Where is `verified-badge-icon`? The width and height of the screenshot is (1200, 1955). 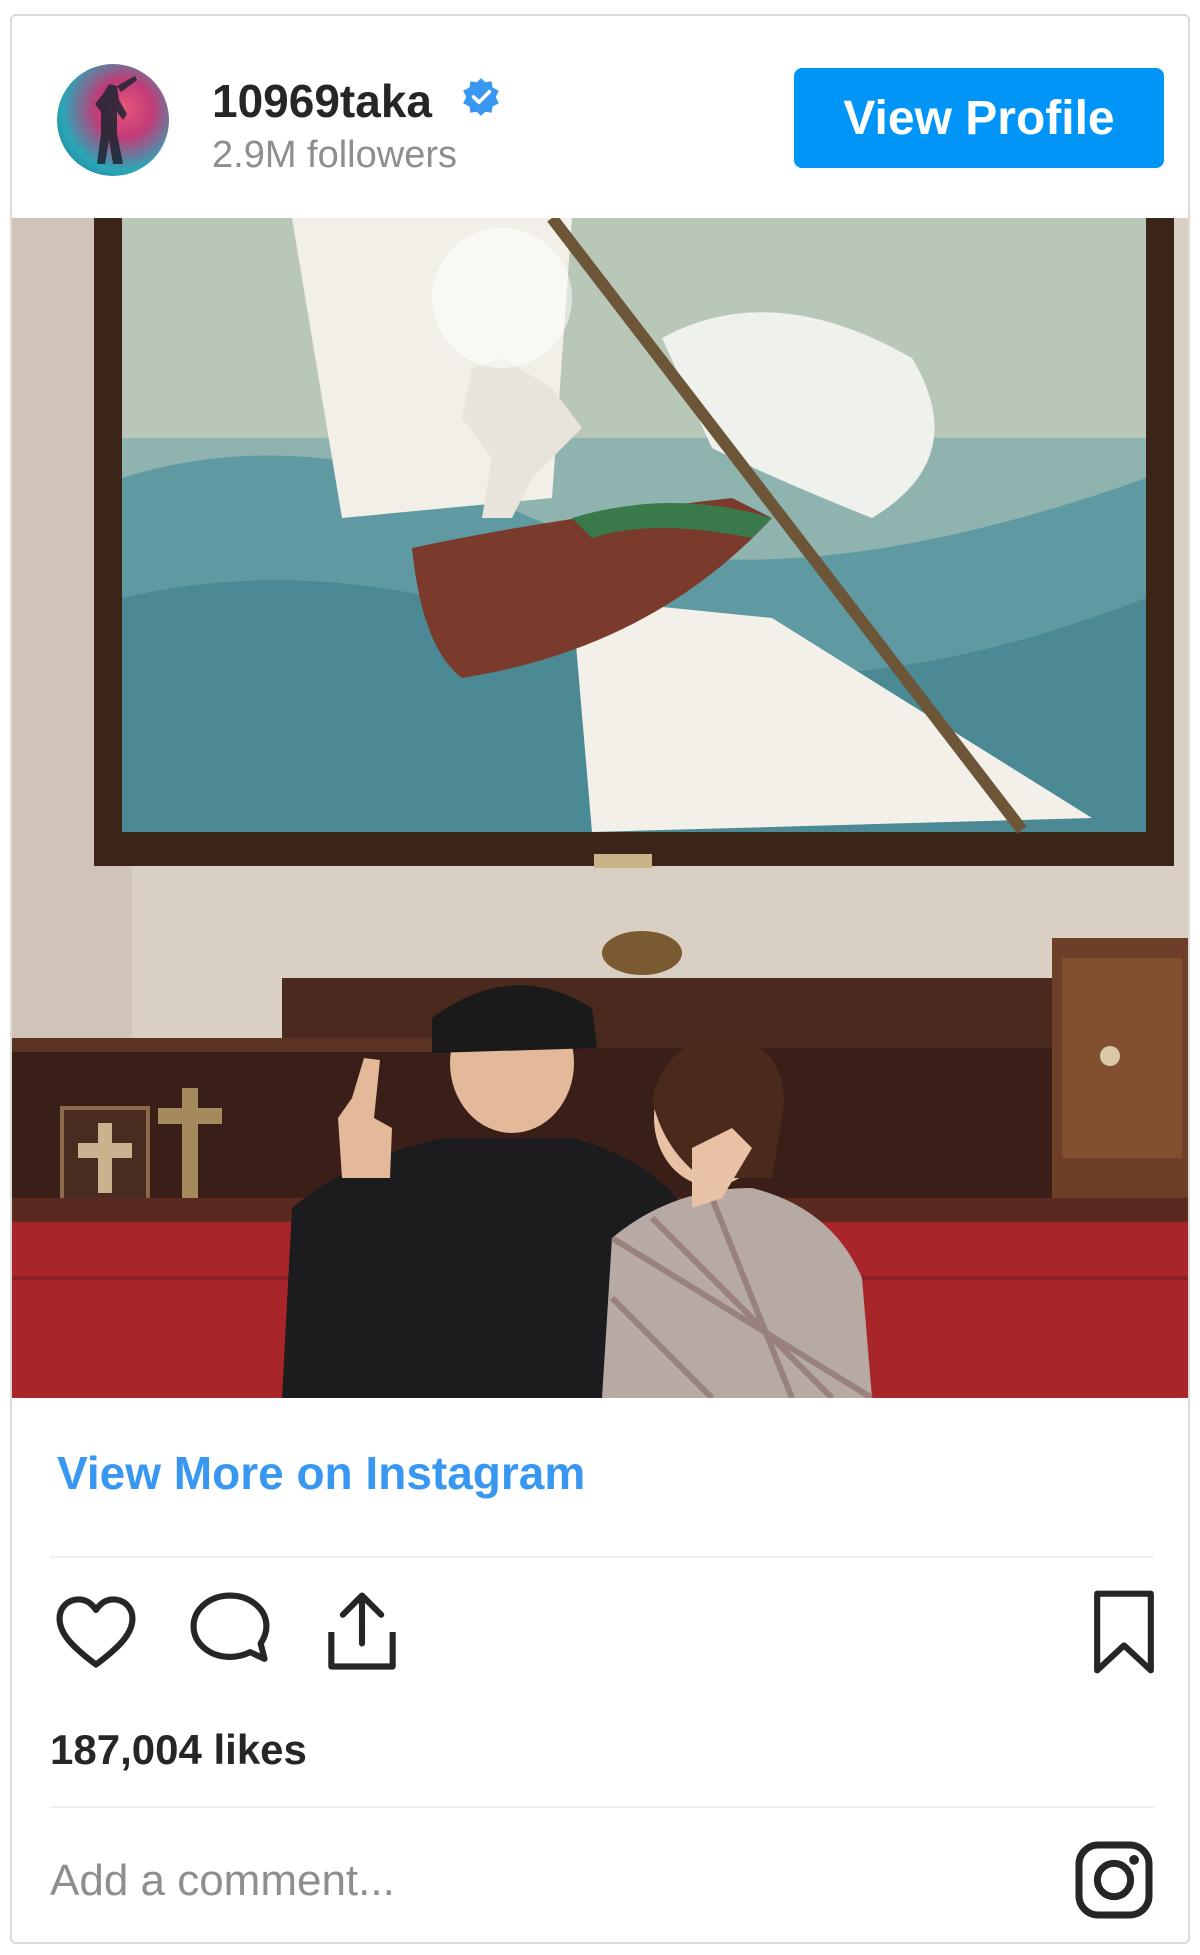
verified-badge-icon is located at coordinates (481, 97).